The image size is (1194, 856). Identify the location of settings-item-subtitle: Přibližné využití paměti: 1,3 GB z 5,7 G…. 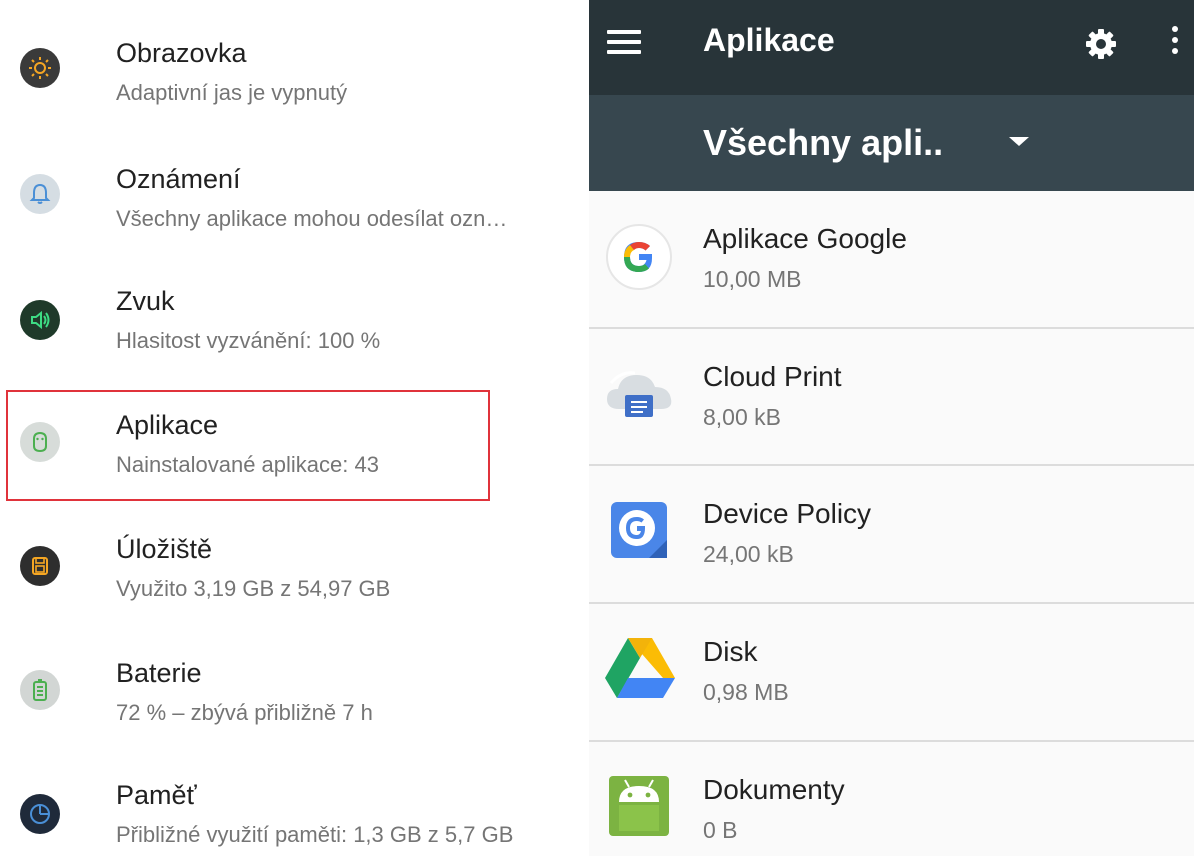
(315, 834).